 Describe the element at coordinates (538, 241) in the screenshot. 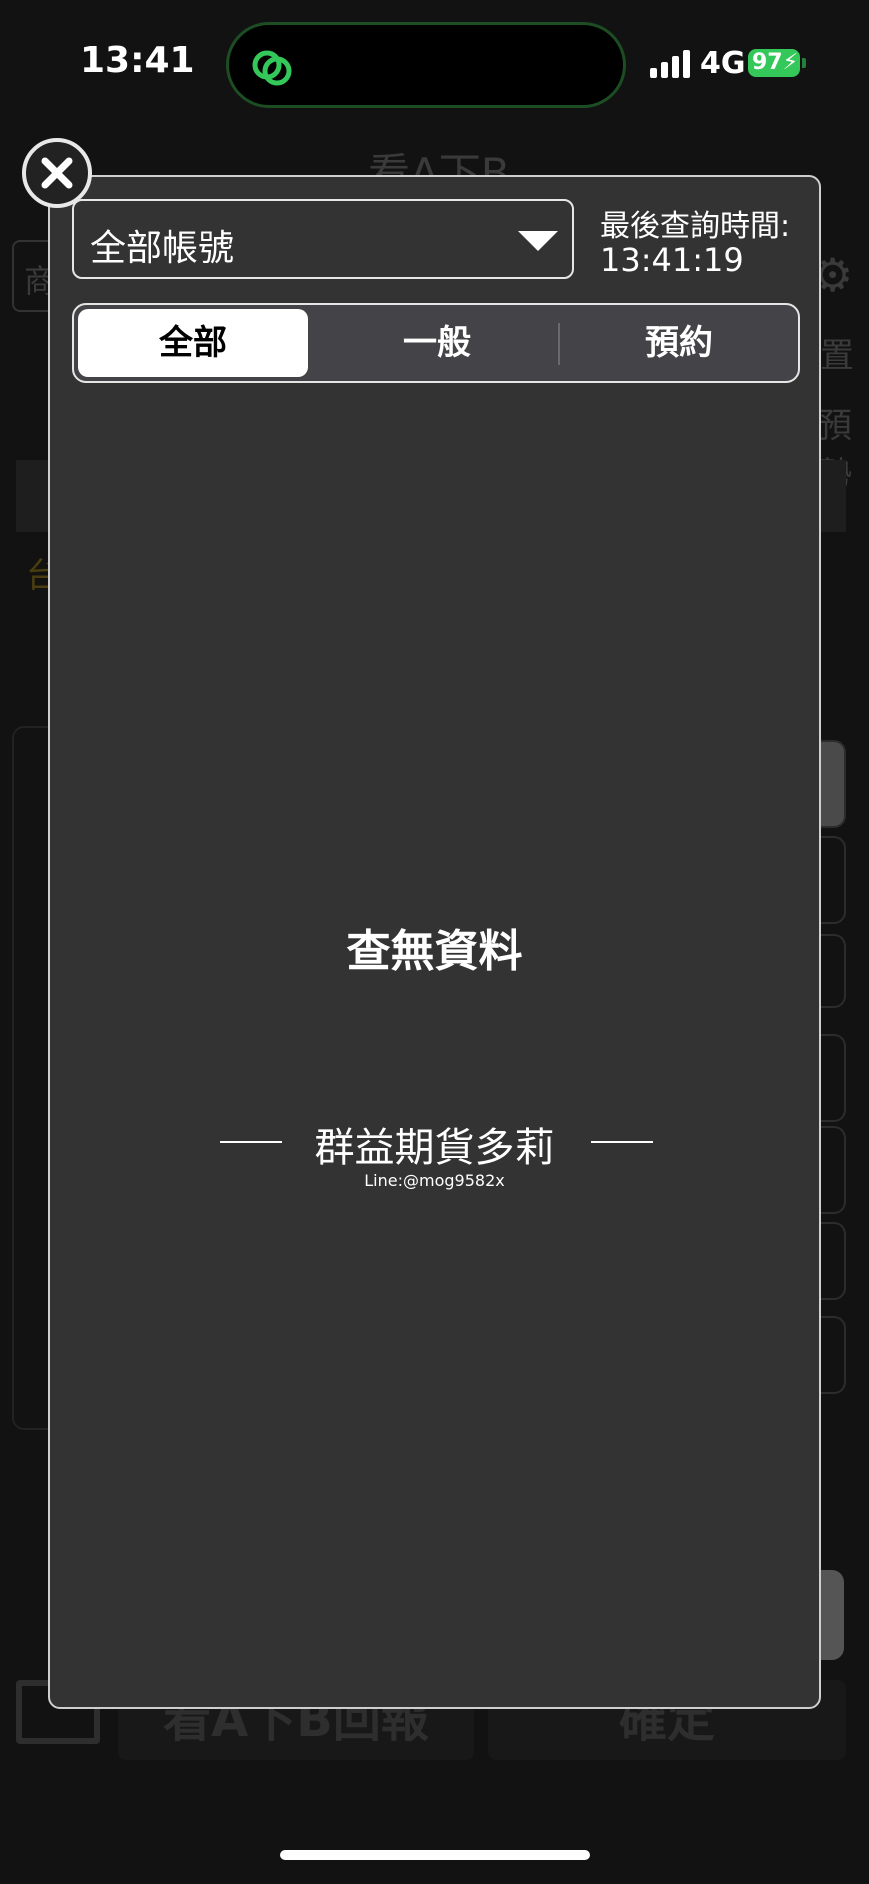

I see `chevron-down-icon` at that location.